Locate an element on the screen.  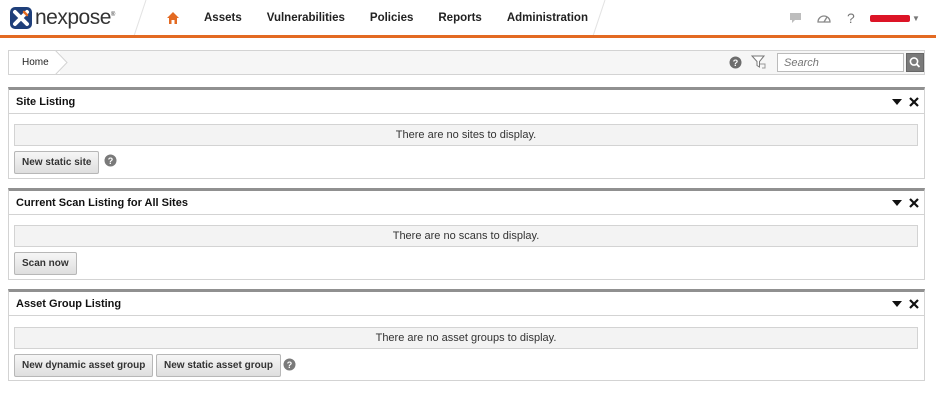
breadcrumb-arrow-icon is located at coordinates (61, 62).